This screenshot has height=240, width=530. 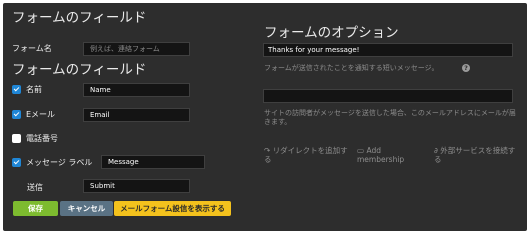 I want to click on email-field-label: Eメール, so click(x=41, y=114).